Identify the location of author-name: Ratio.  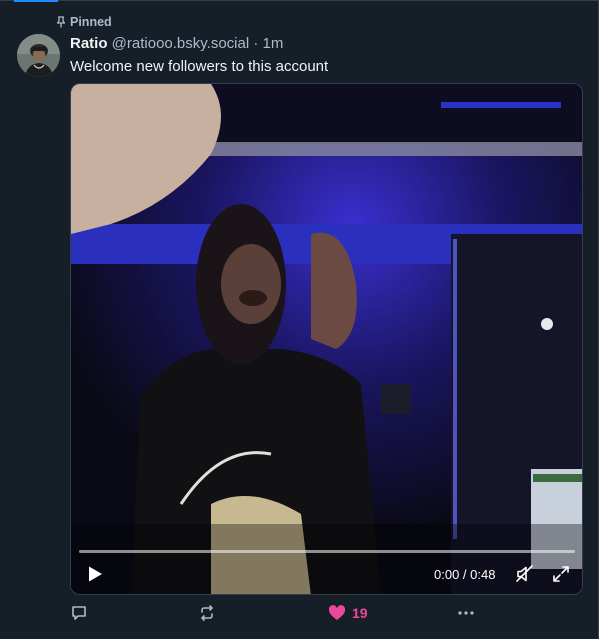
(89, 43).